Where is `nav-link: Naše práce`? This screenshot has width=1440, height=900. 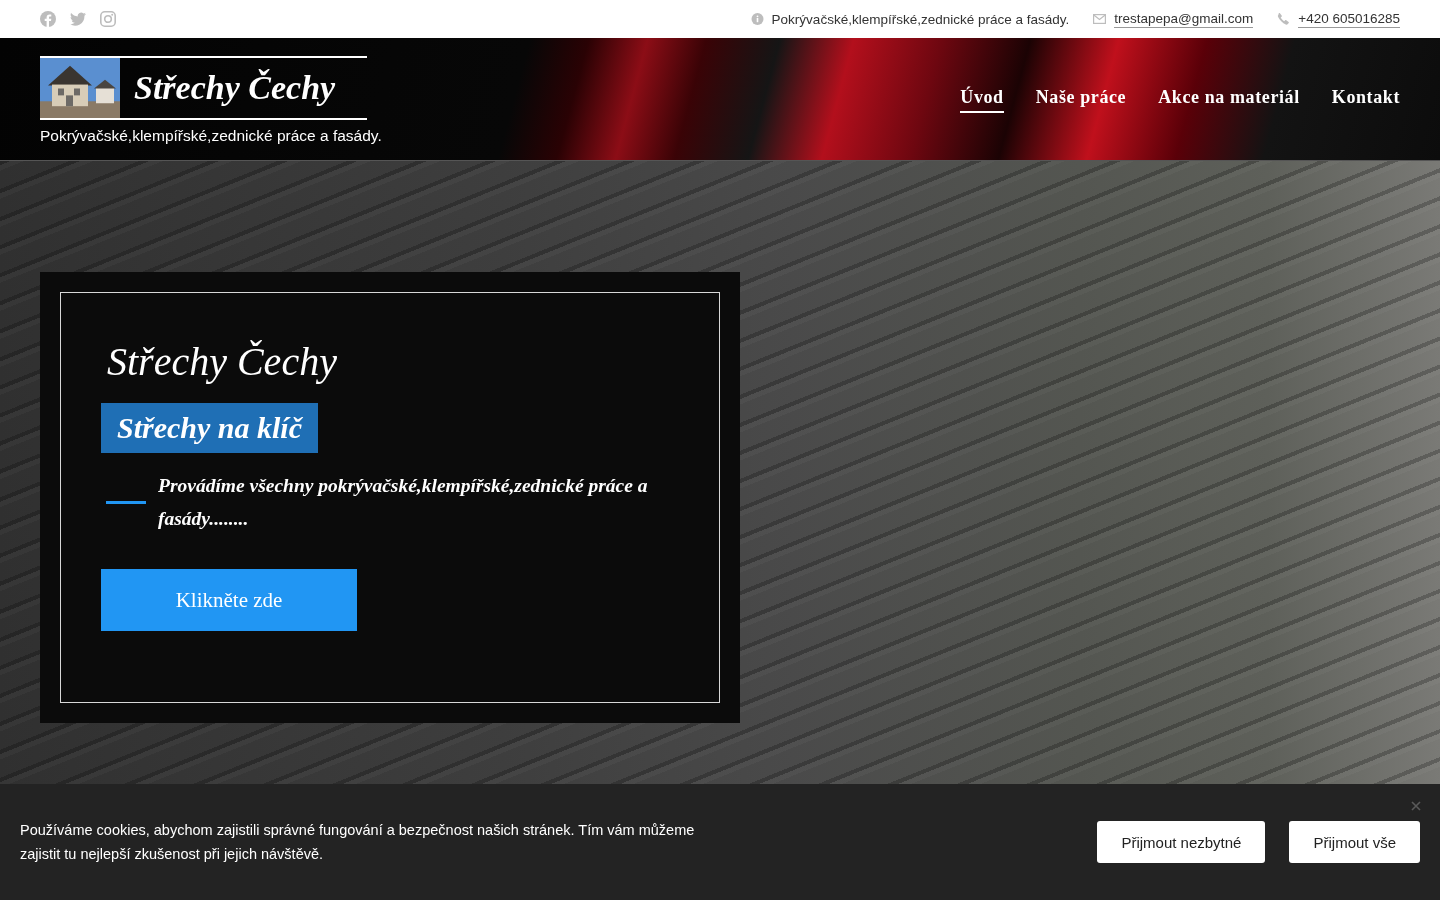
nav-link: Naše práce is located at coordinates (1081, 100).